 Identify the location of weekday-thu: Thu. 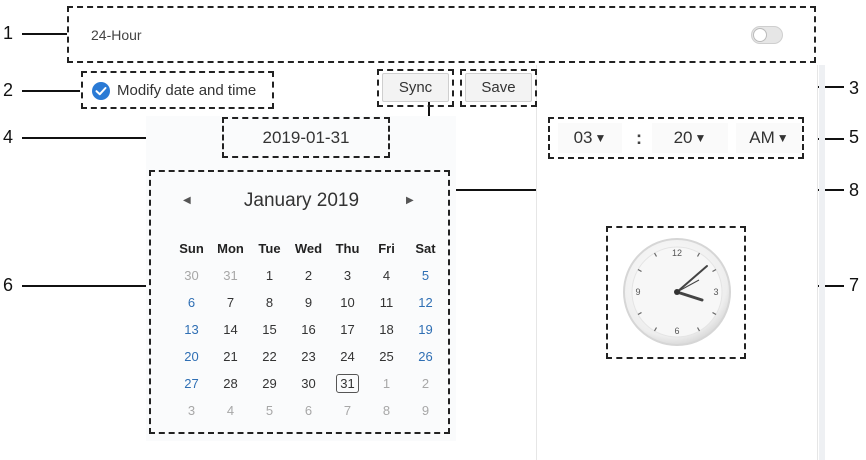
(347, 248).